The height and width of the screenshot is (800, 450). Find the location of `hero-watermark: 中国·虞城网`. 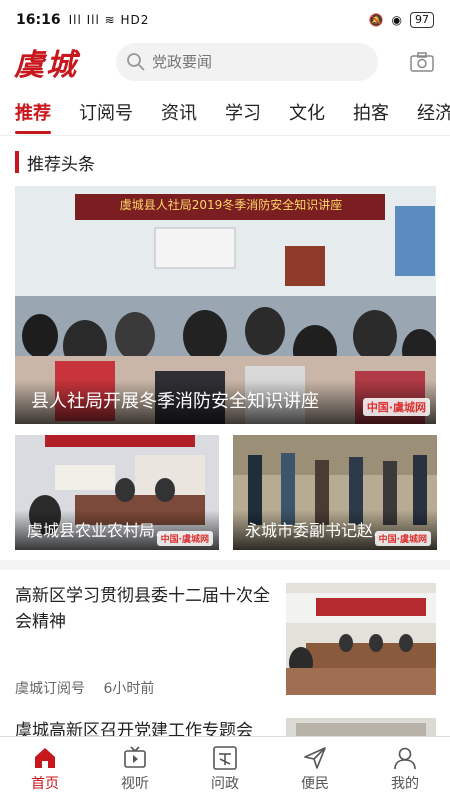

hero-watermark: 中国·虞城网 is located at coordinates (396, 407).